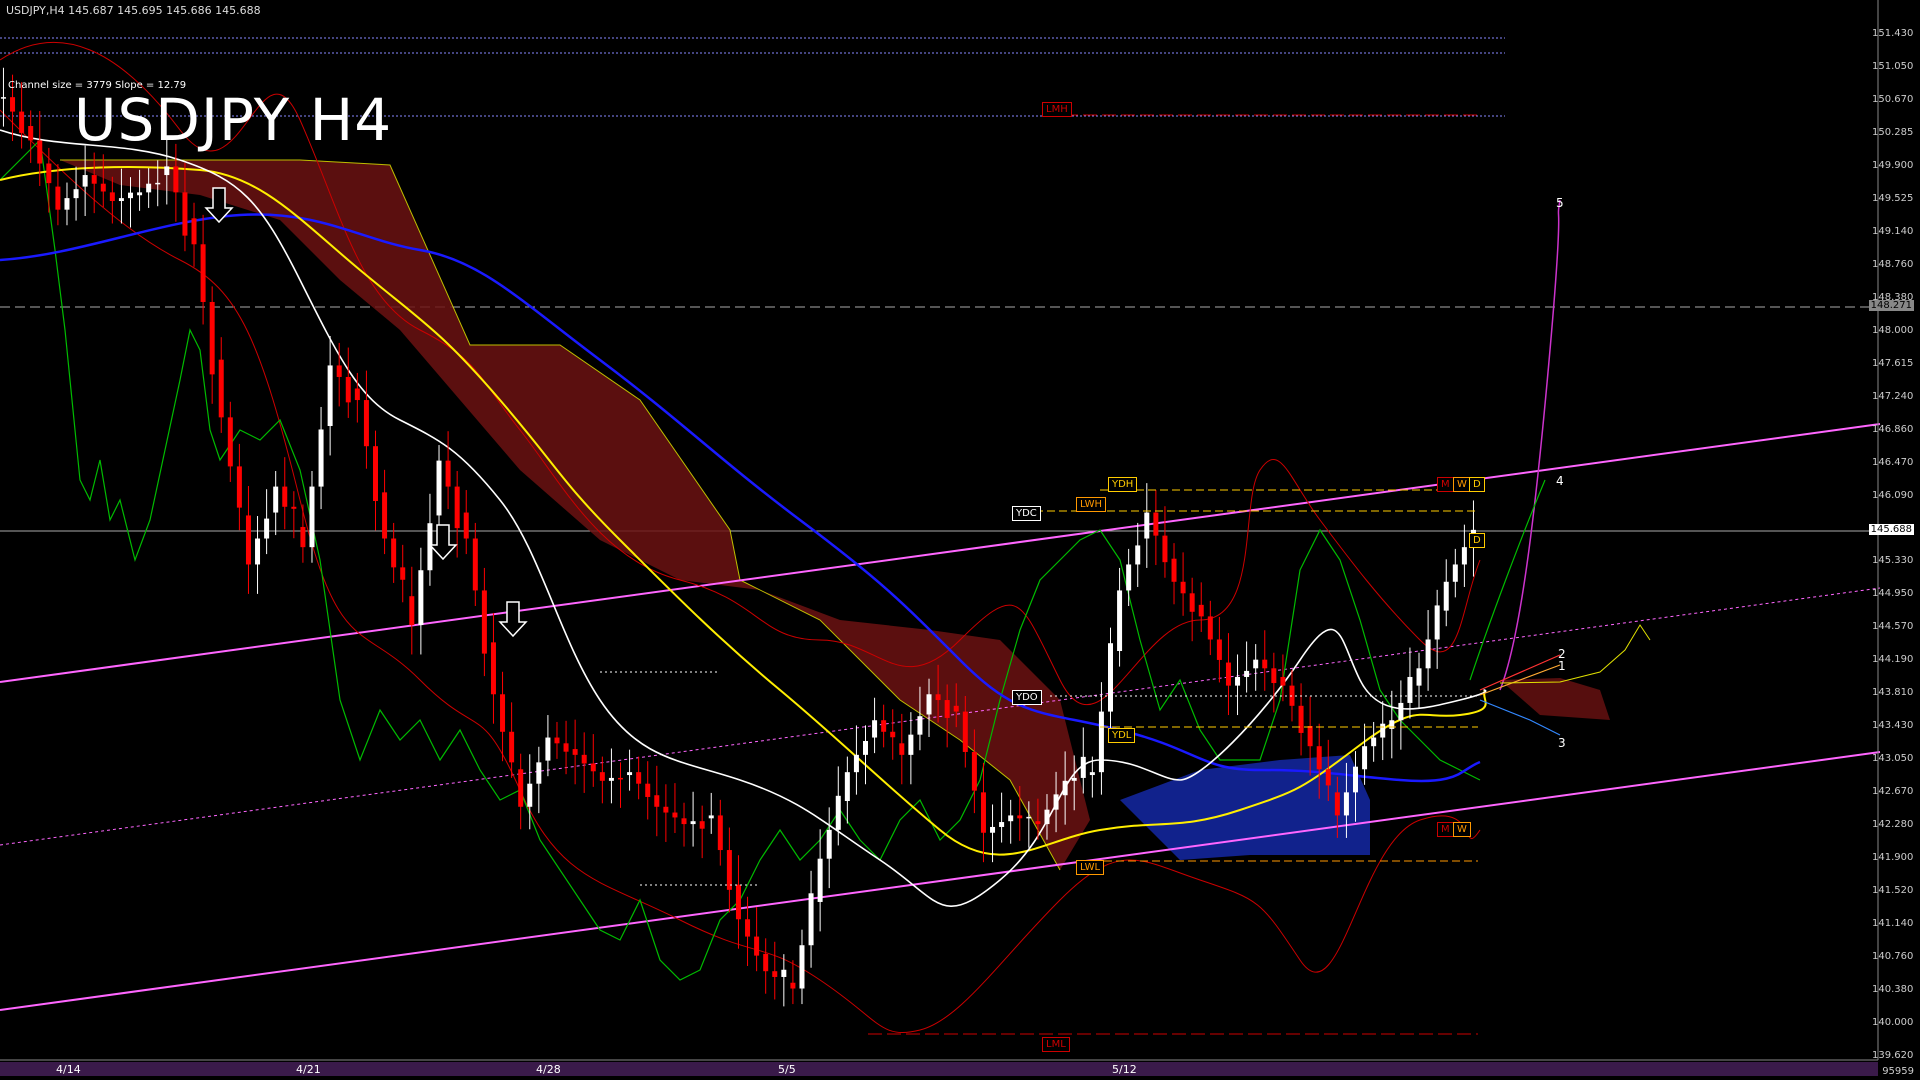  Describe the element at coordinates (1893, 330) in the screenshot. I see `price-axis-label: 148.000` at that location.